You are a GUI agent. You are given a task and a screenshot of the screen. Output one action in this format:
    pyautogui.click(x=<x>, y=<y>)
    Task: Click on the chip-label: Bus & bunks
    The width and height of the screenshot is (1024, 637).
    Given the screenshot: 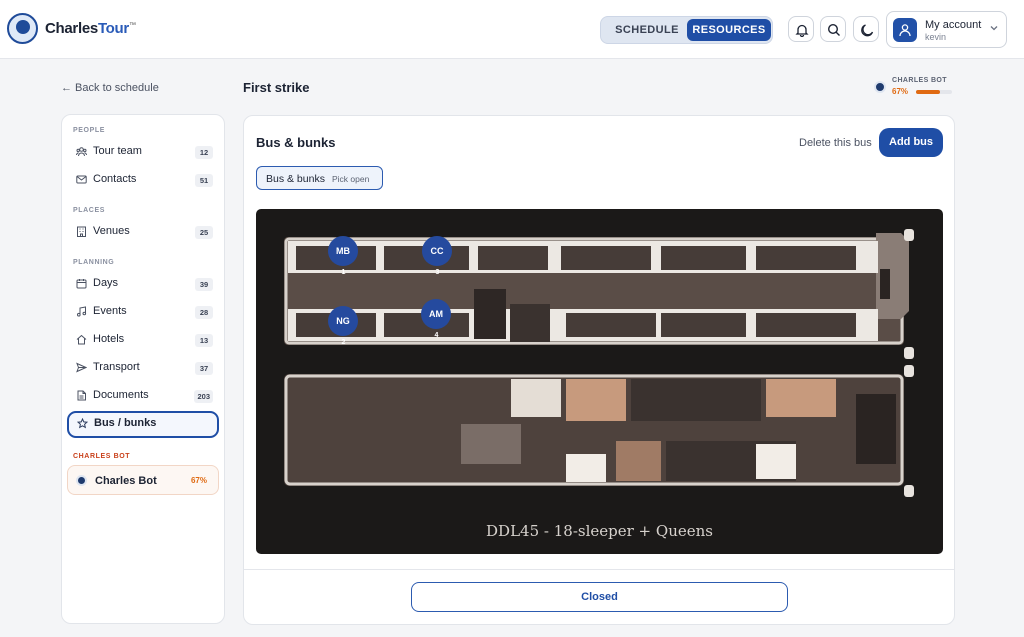 What is the action you would take?
    pyautogui.click(x=295, y=179)
    